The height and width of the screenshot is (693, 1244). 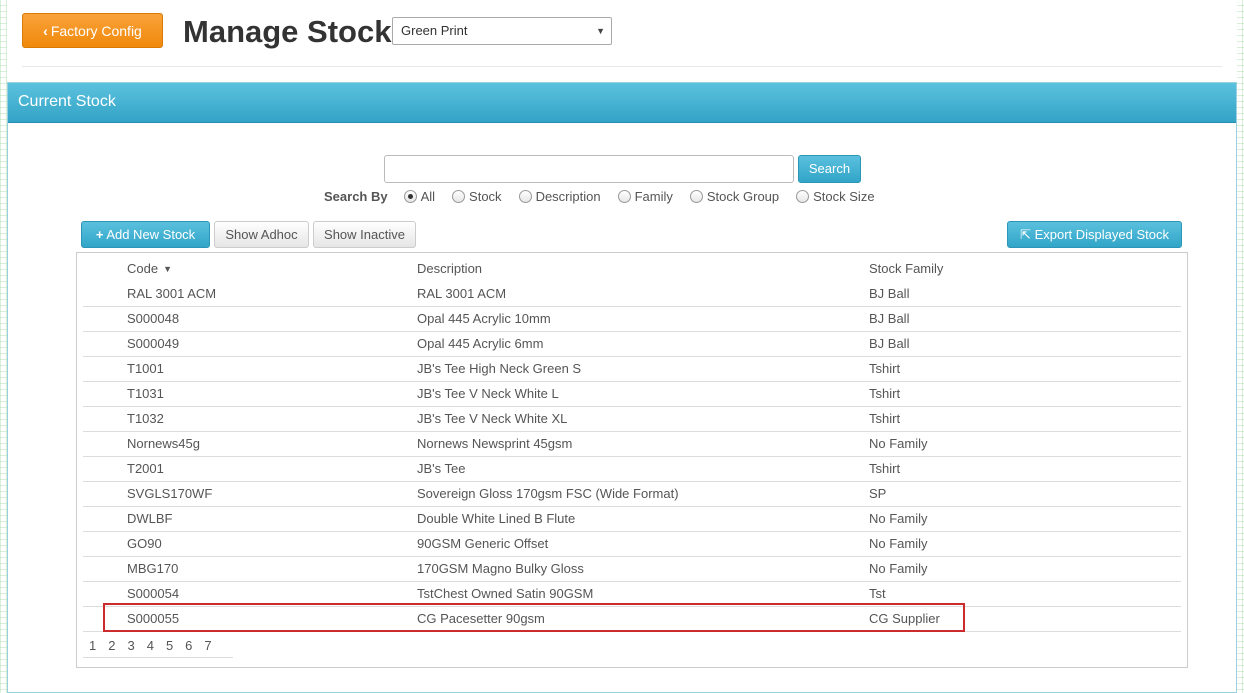 I want to click on cell-code: Nornews45g, so click(x=163, y=443).